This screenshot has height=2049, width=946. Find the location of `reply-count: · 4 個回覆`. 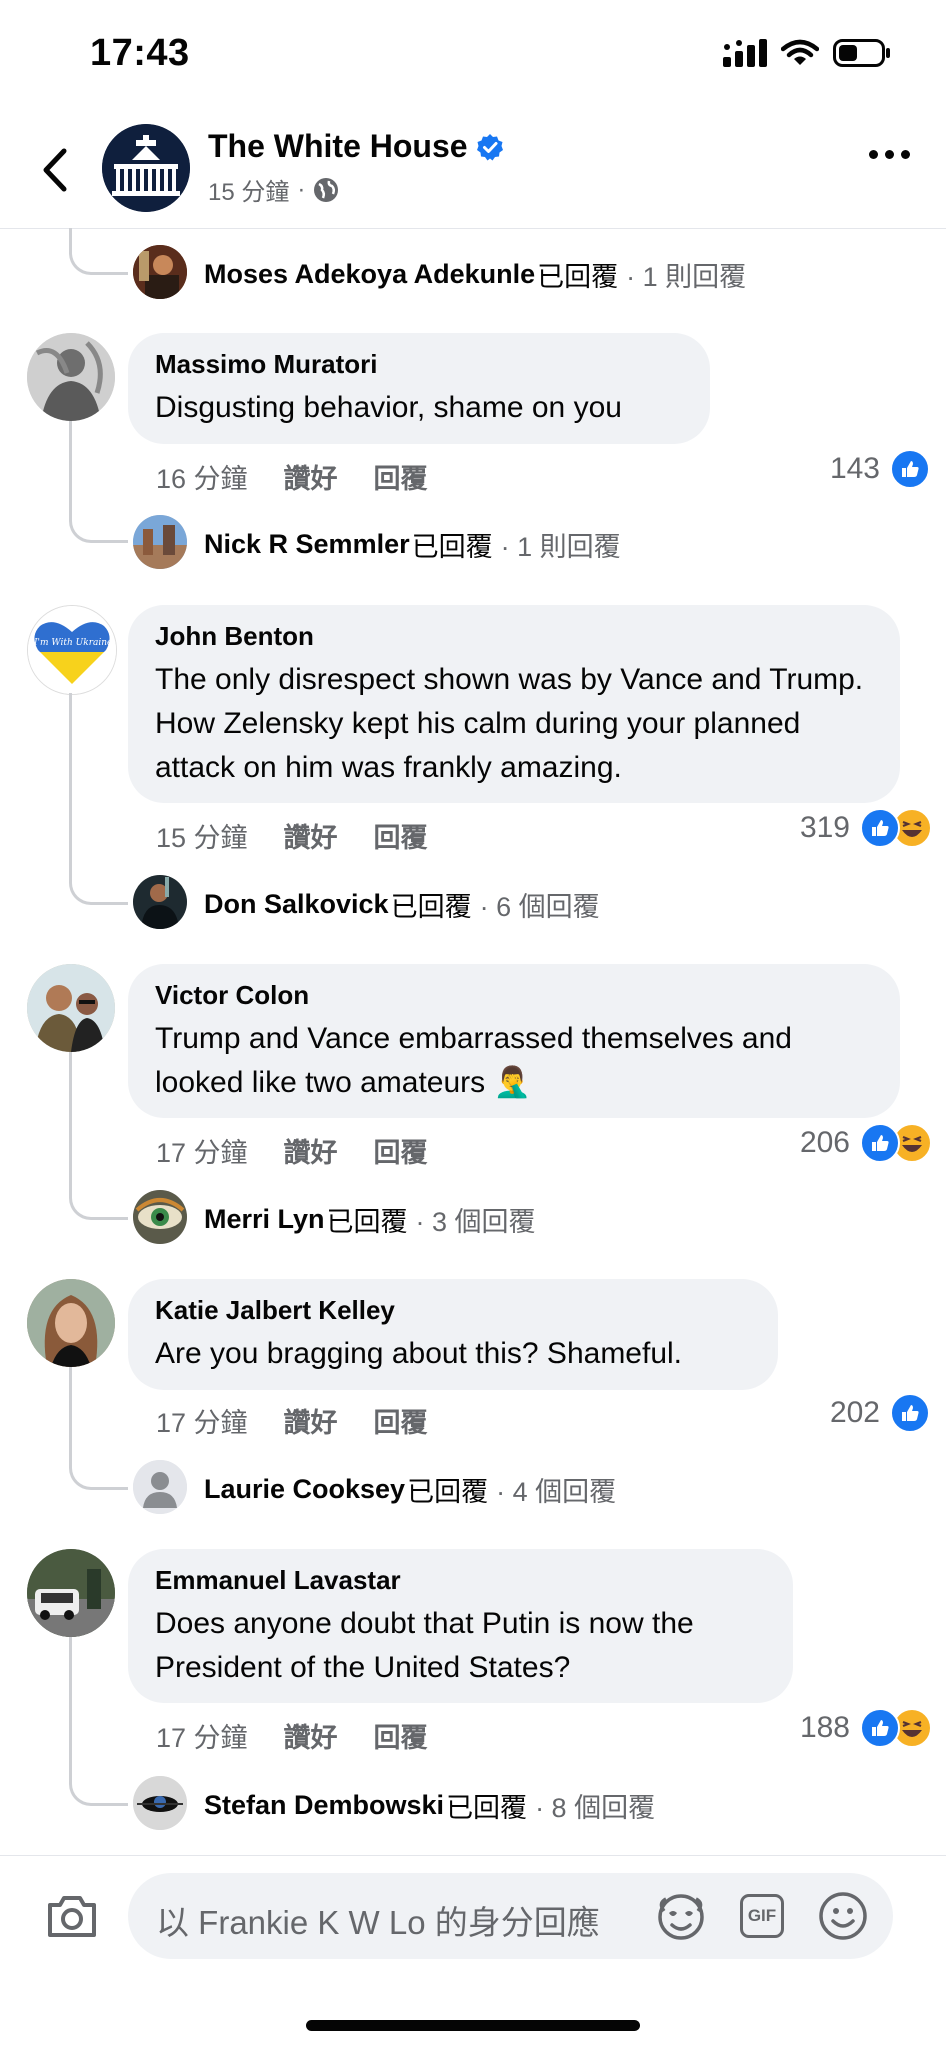

reply-count: · 4 個回覆 is located at coordinates (556, 1489).